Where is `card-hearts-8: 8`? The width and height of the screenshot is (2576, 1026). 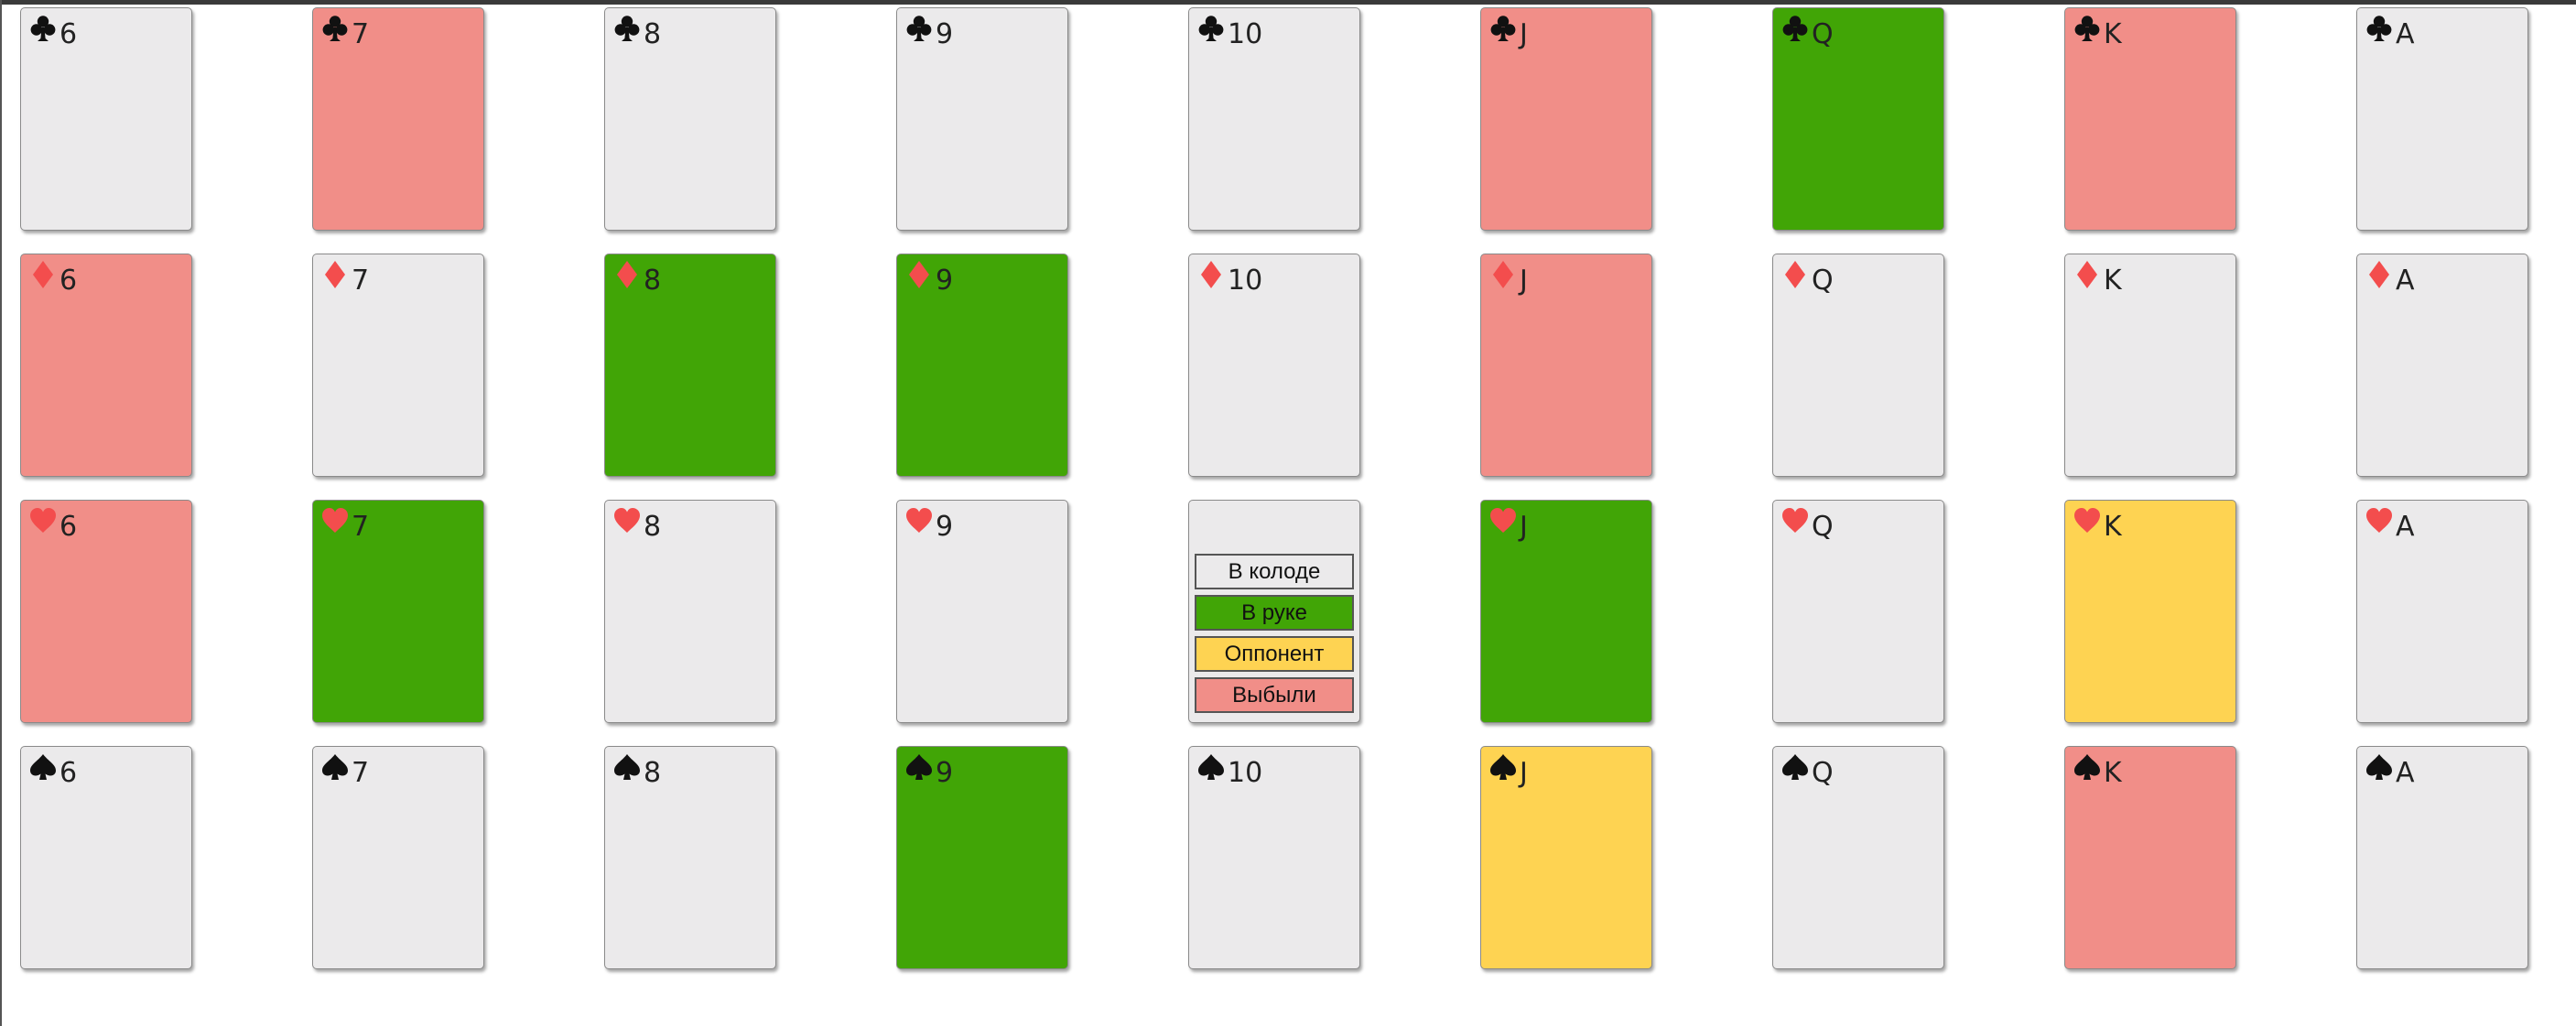 card-hearts-8: 8 is located at coordinates (690, 611).